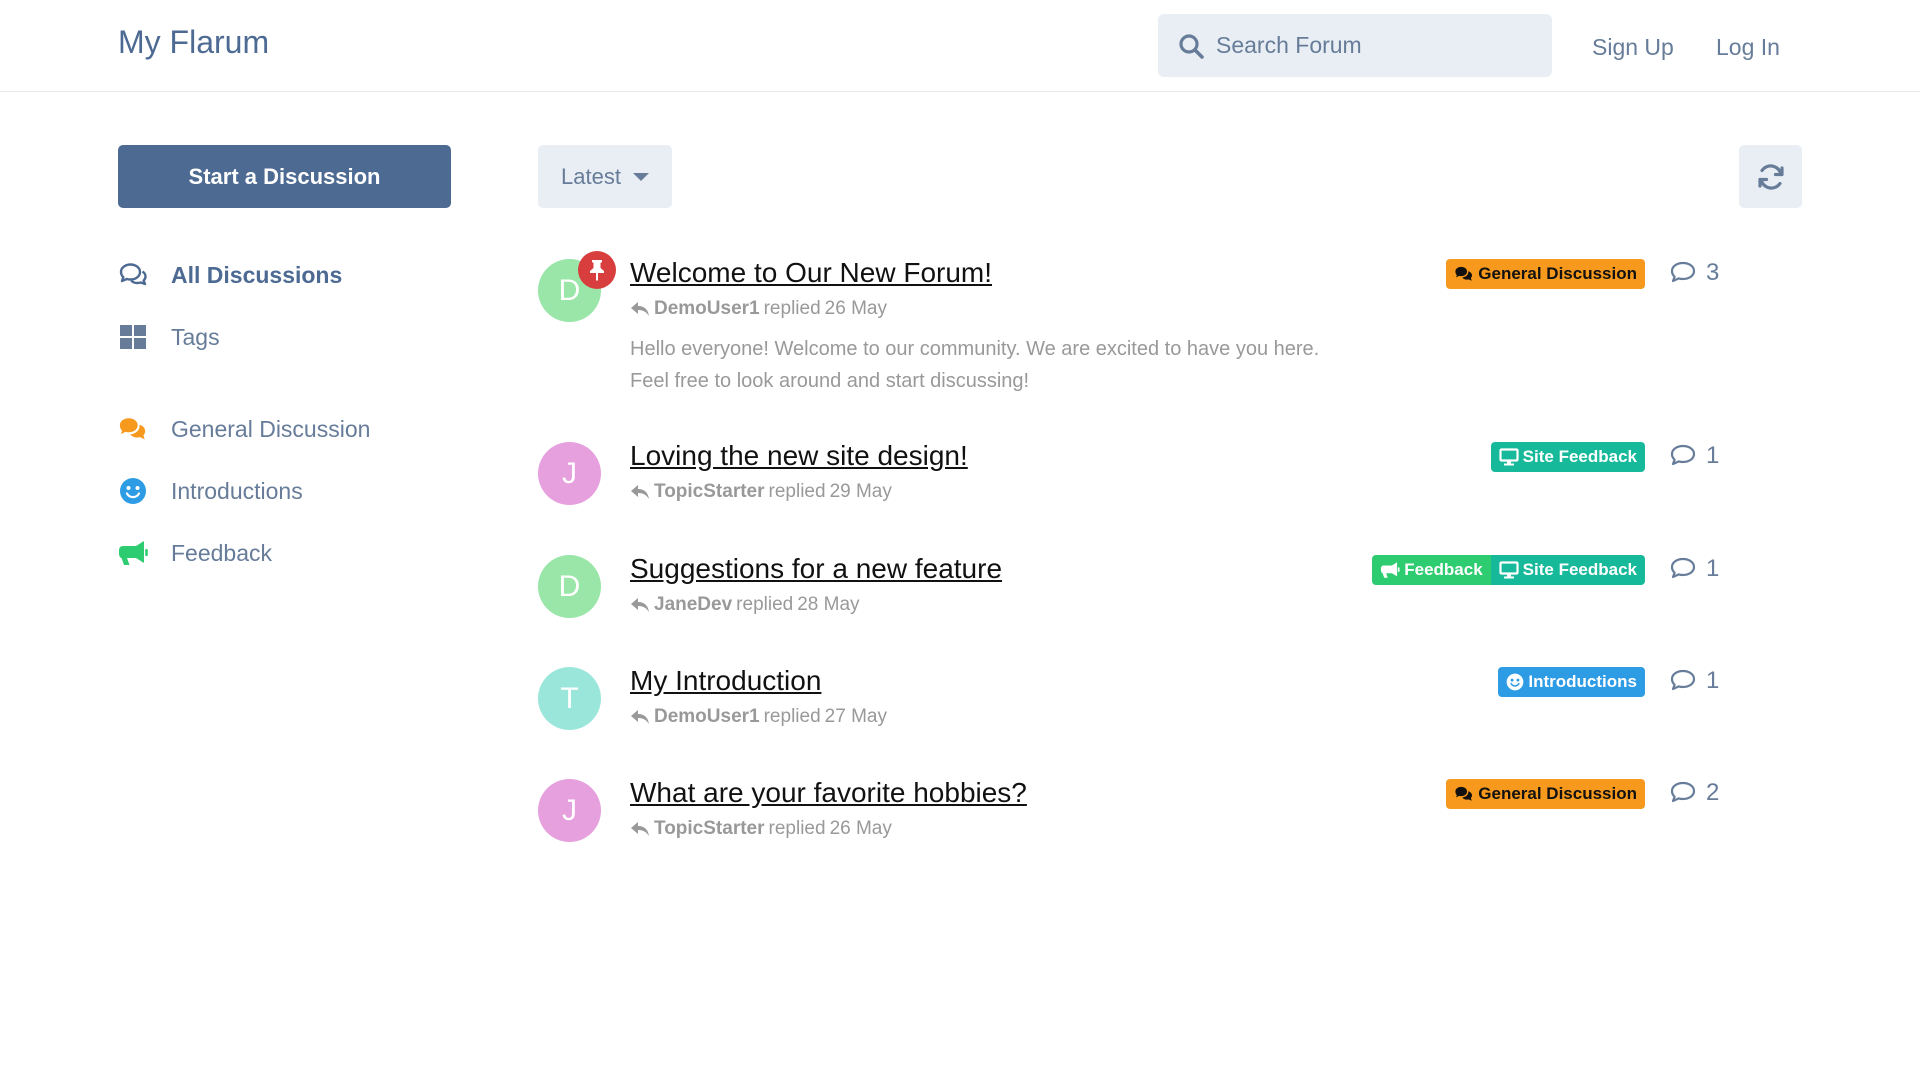  I want to click on pin-icon, so click(597, 270).